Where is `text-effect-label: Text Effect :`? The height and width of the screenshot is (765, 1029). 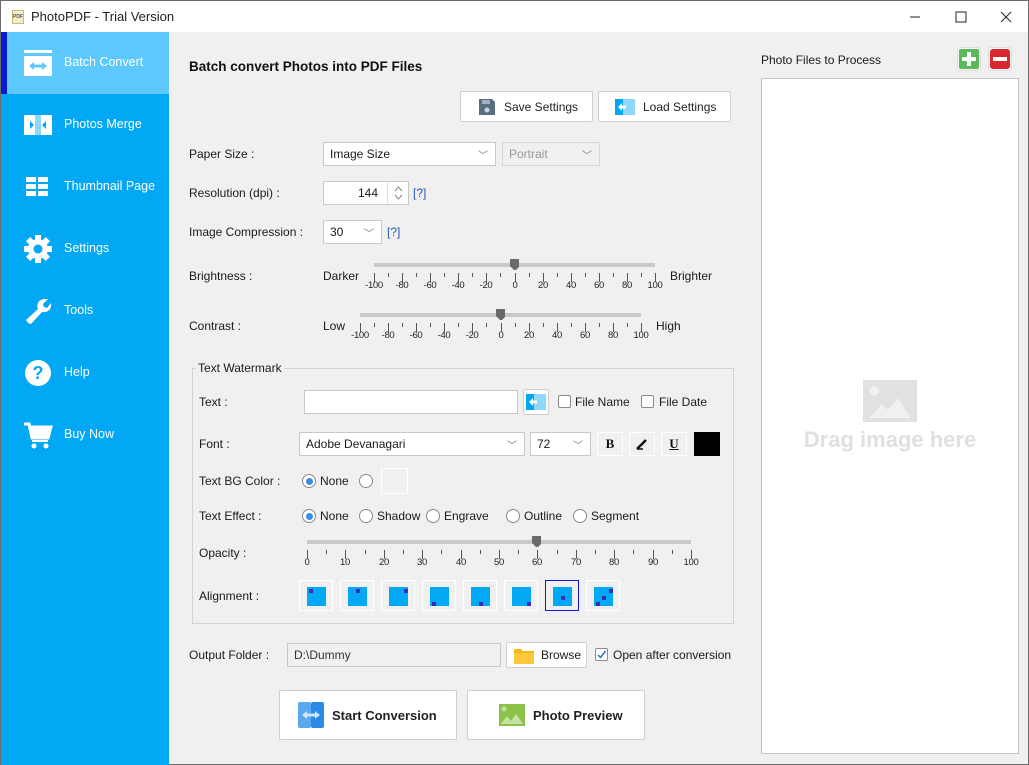
text-effect-label: Text Effect : is located at coordinates (230, 516).